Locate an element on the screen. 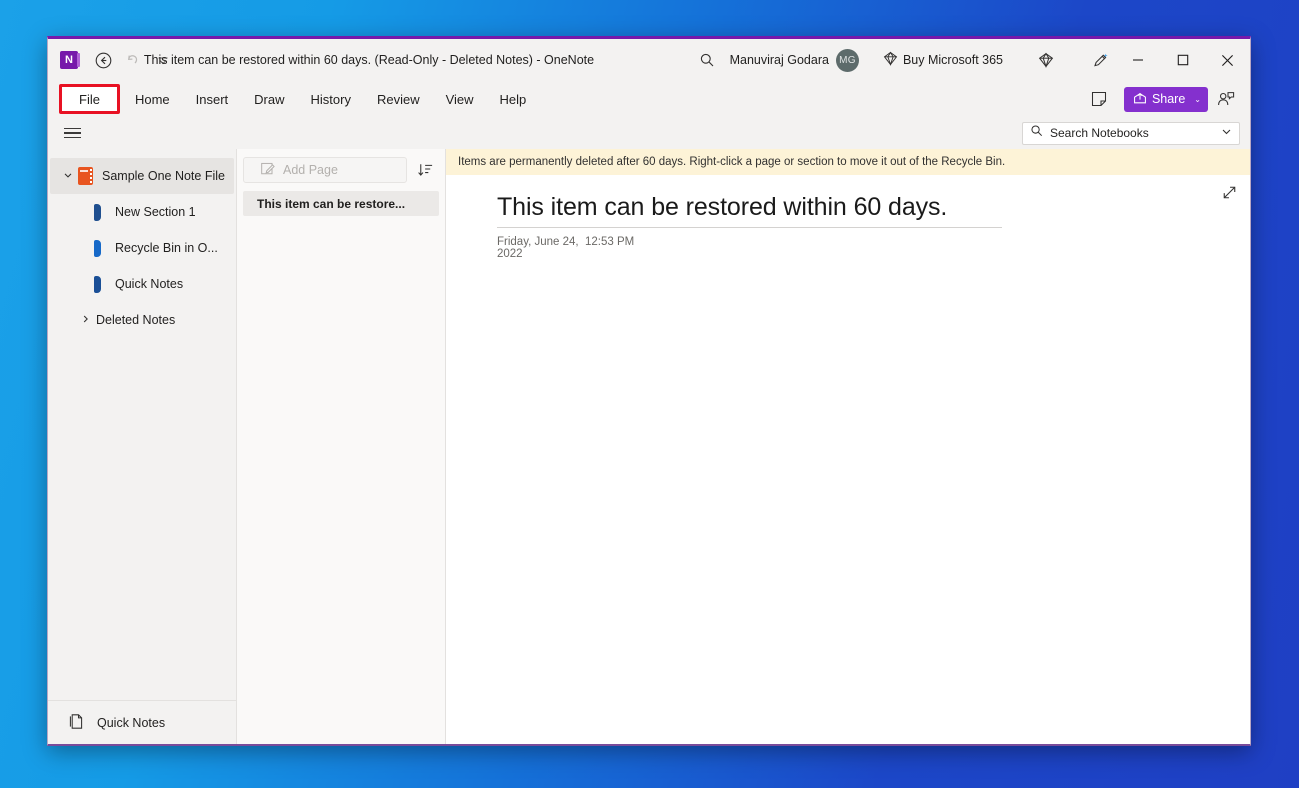 Image resolution: width=1299 pixels, height=788 pixels. share-people-icon is located at coordinates (1225, 99).